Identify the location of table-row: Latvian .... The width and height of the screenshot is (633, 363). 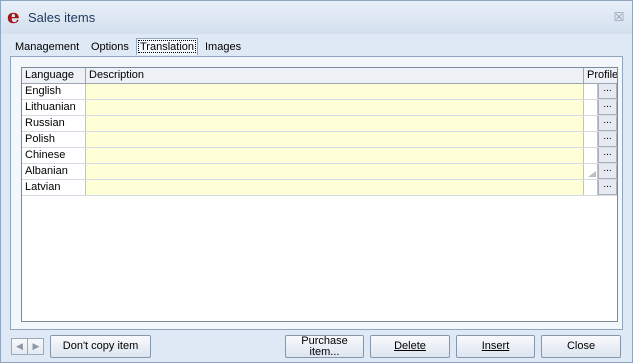
(319, 188).